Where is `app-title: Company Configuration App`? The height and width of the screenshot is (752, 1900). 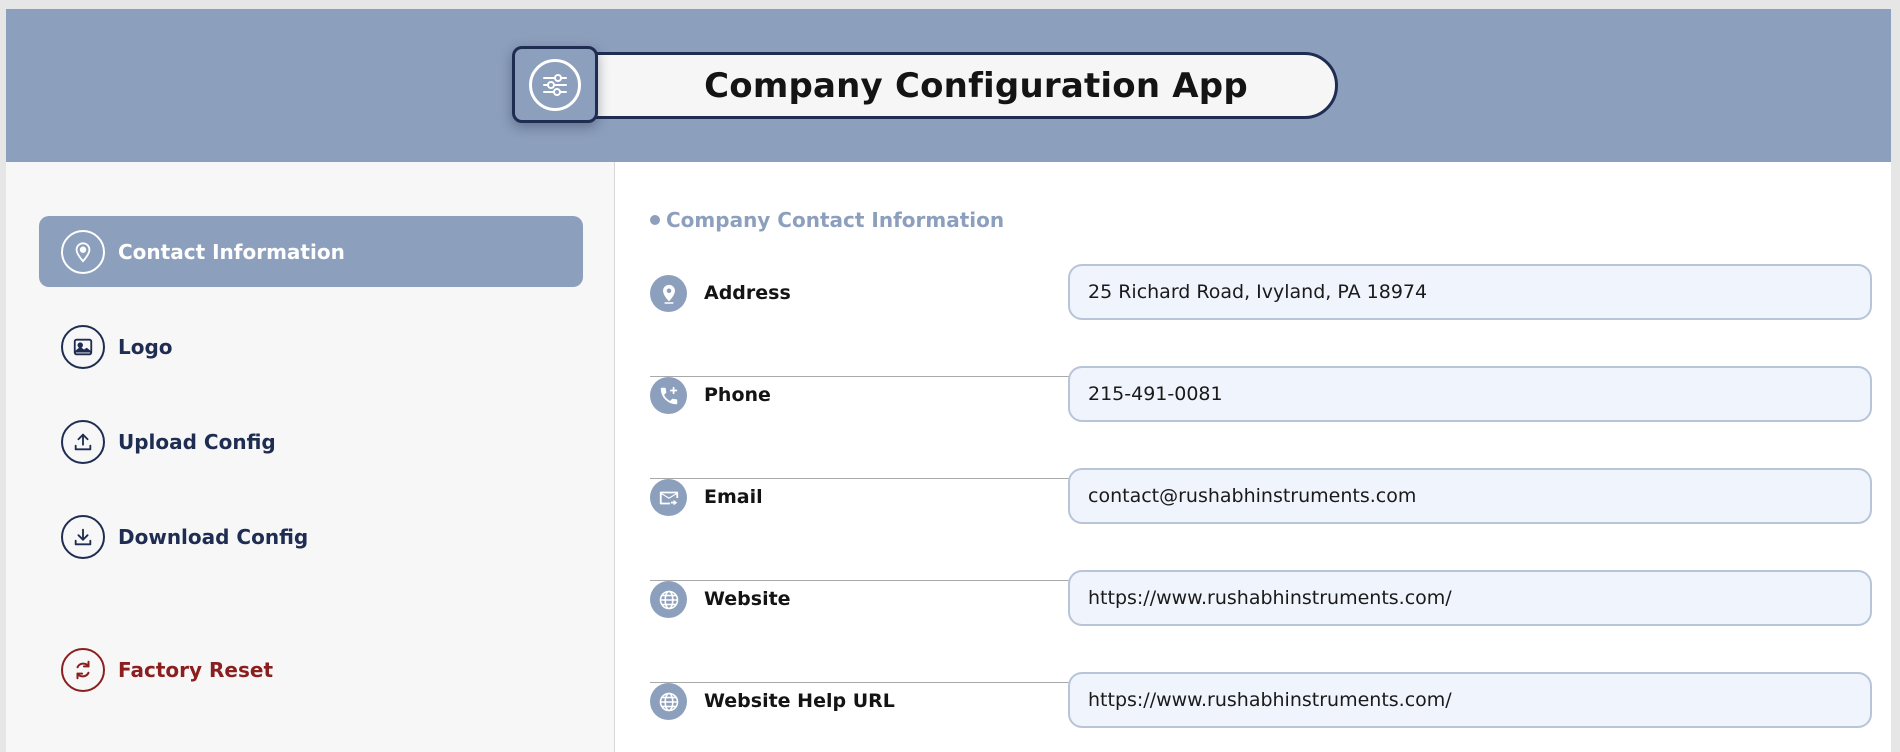 app-title: Company Configuration App is located at coordinates (976, 85).